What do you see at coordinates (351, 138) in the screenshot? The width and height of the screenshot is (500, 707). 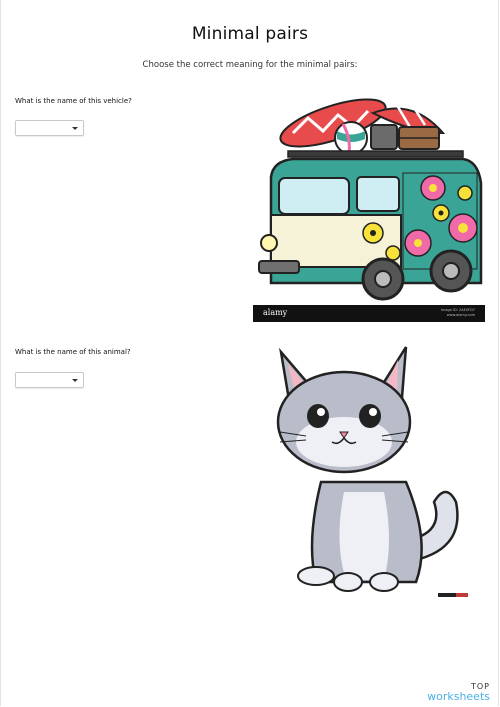 I see `beach-ball` at bounding box center [351, 138].